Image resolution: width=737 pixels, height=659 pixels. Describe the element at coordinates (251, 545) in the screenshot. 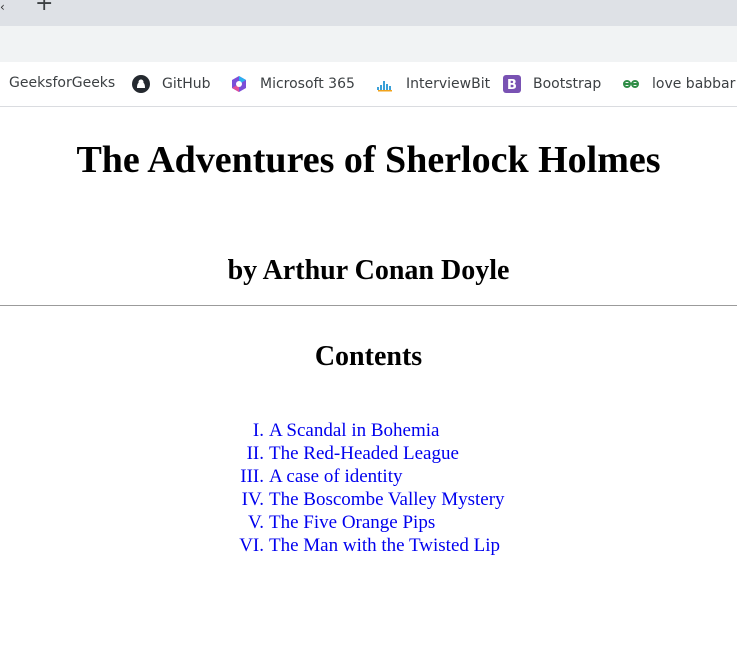

I see `toc-number: VI.` at that location.